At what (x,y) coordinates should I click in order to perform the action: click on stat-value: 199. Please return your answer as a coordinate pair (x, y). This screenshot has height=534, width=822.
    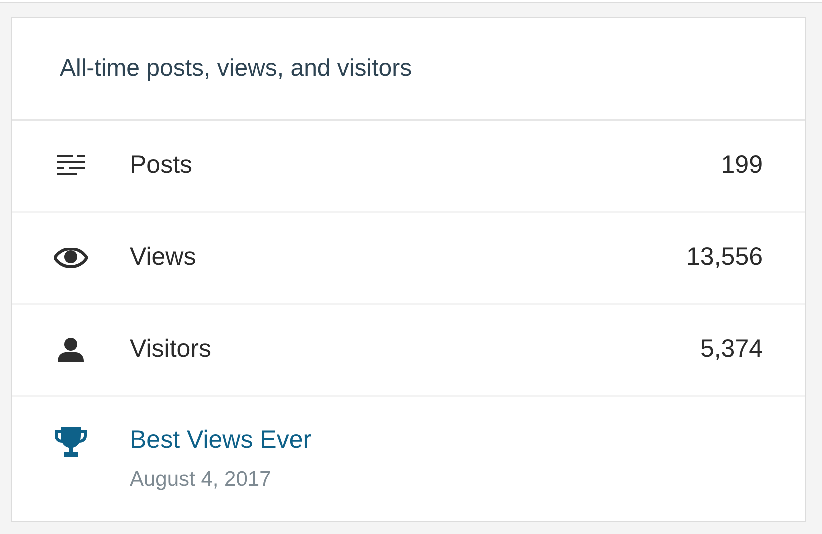
    Looking at the image, I should click on (742, 166).